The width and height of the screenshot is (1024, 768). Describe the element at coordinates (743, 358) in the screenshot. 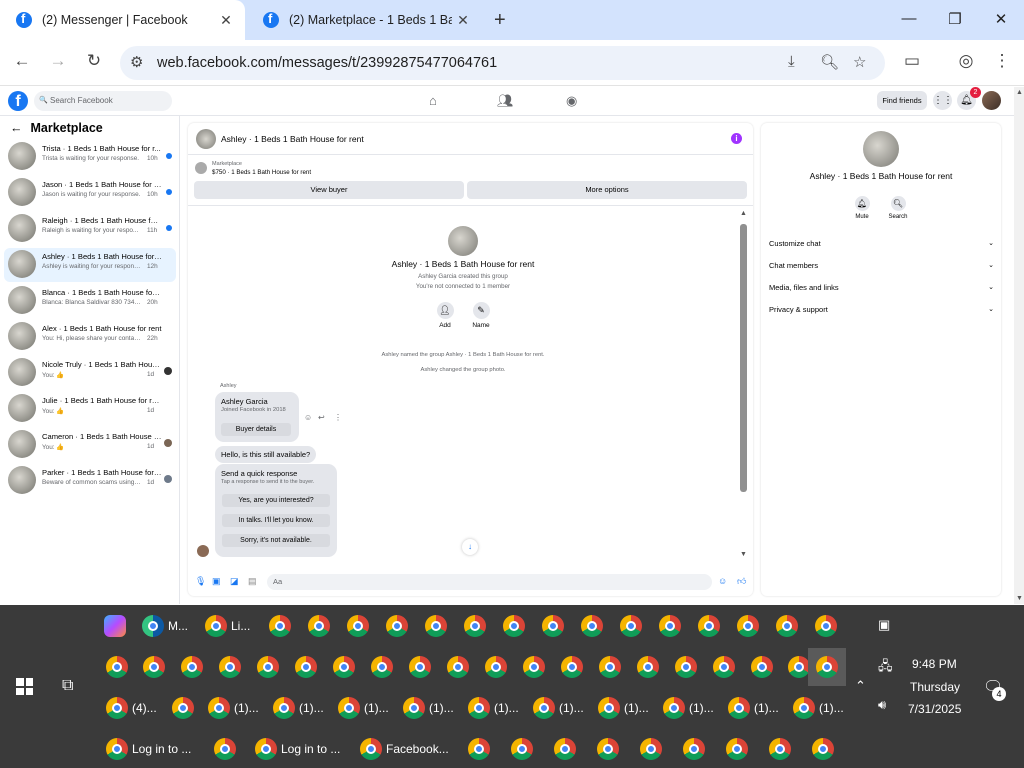

I see `scrollbar-thumb` at that location.